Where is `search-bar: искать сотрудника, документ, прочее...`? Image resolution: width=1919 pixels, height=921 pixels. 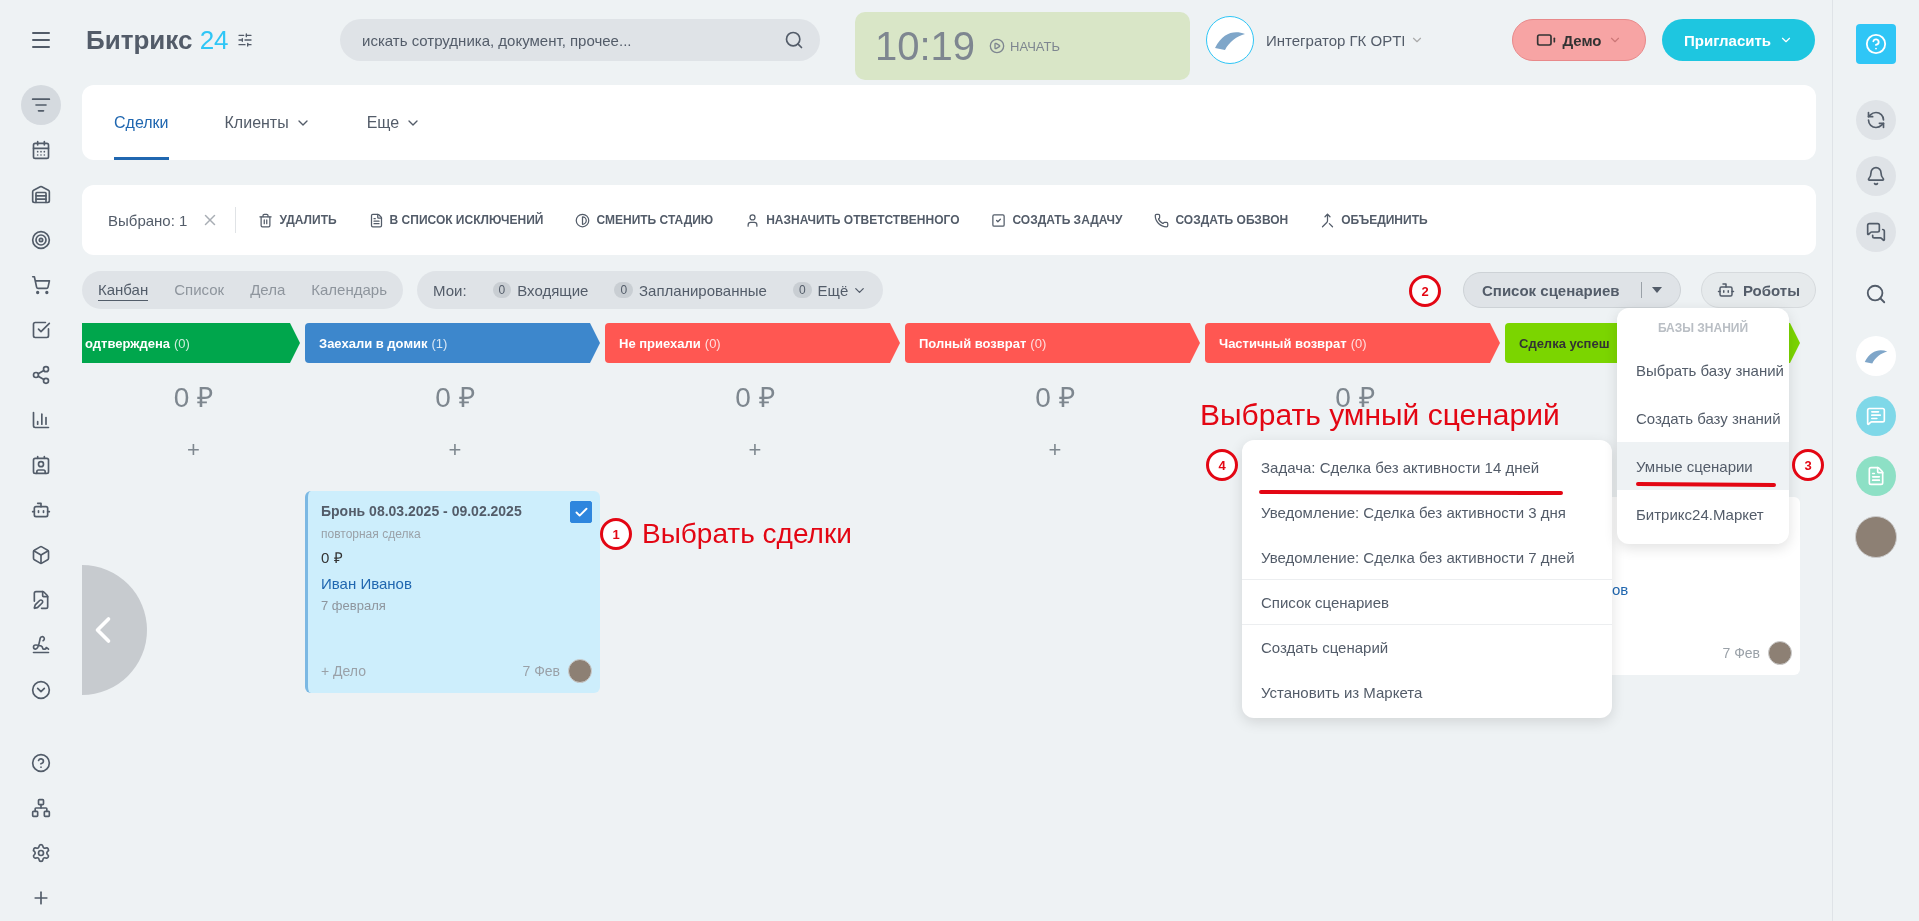
search-bar: искать сотрудника, документ, прочее... is located at coordinates (580, 40).